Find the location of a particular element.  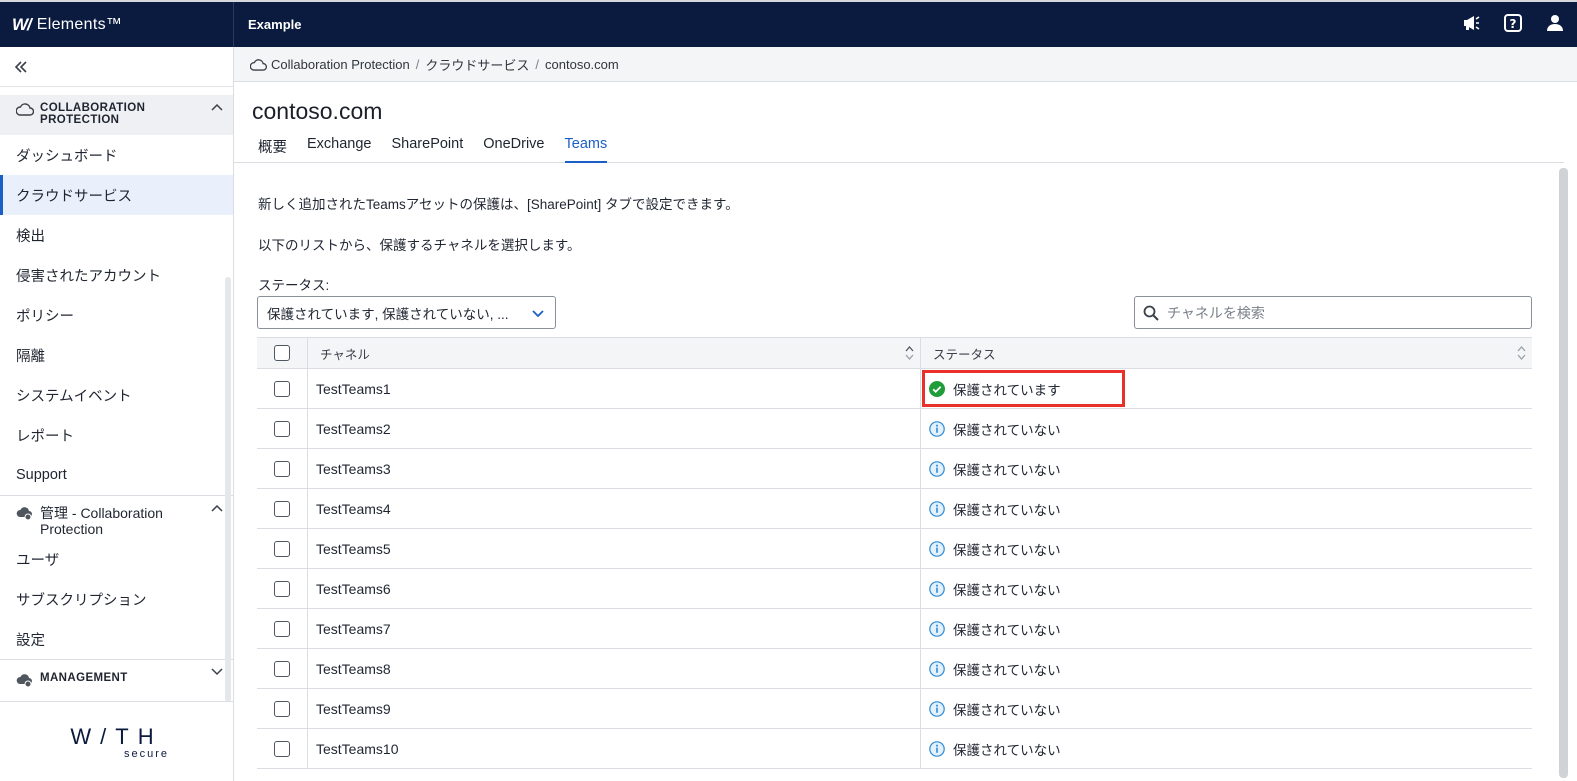

channel-name: TestTeams10 is located at coordinates (614, 748).